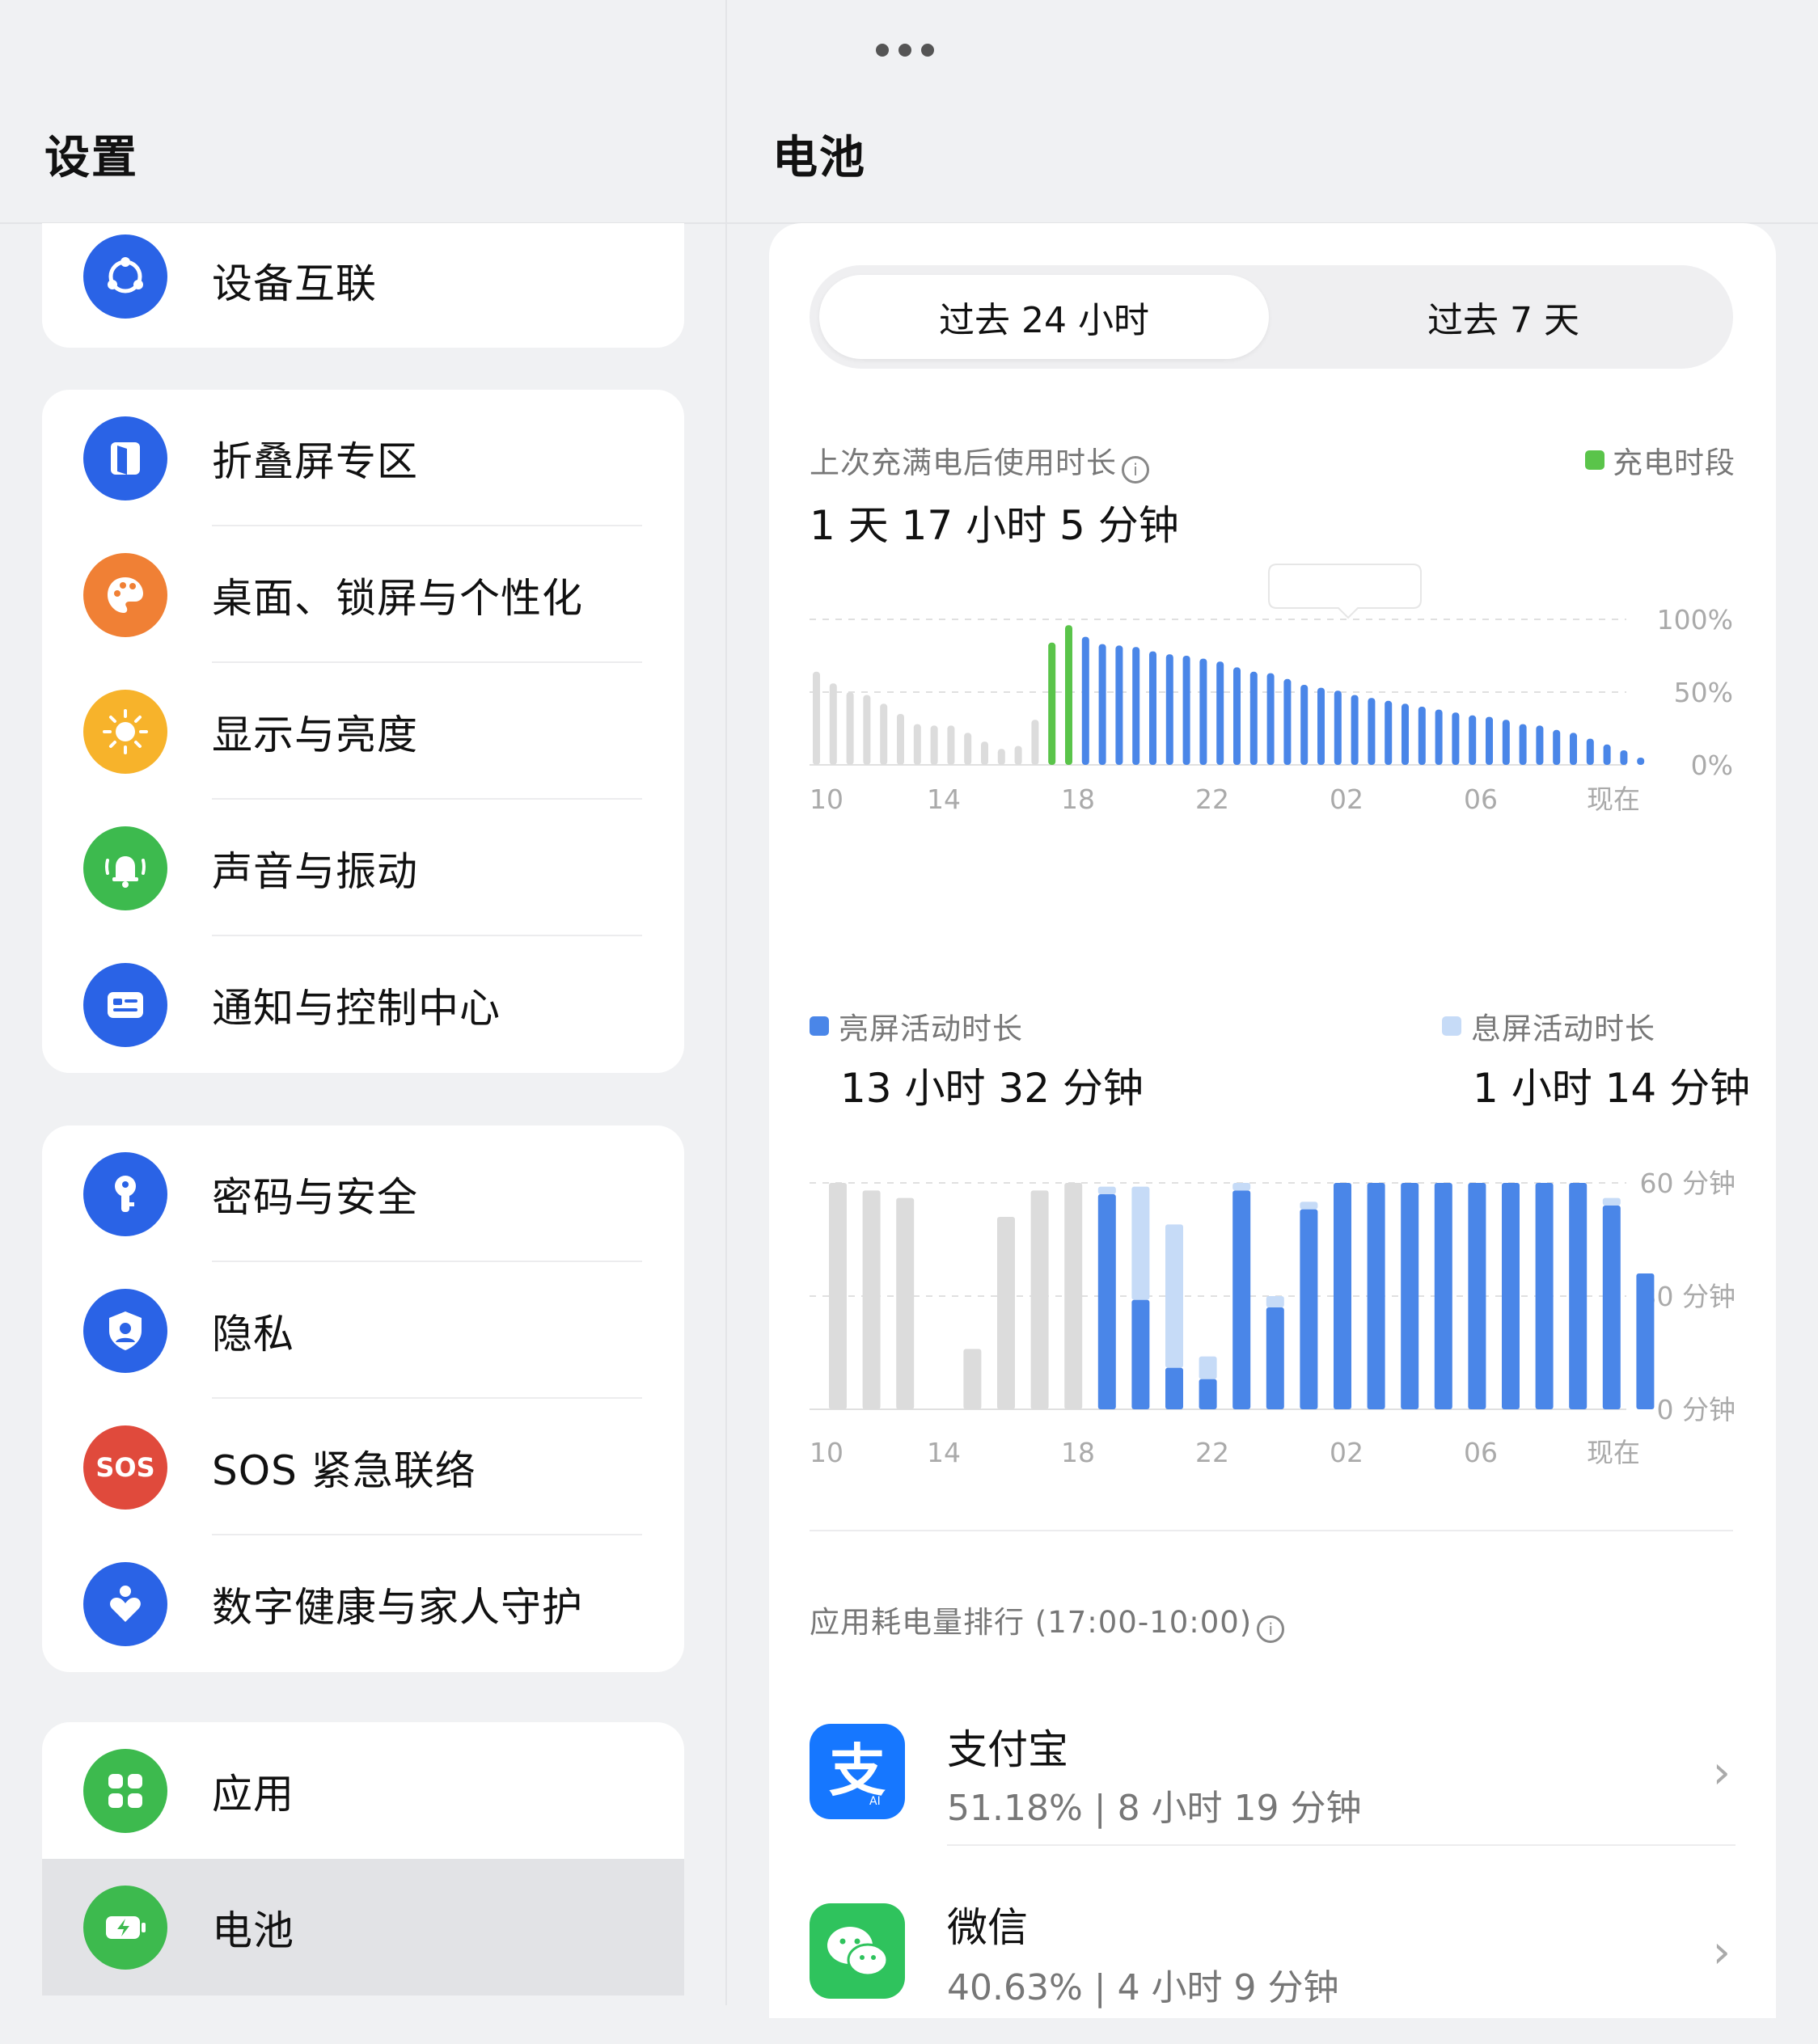  What do you see at coordinates (1031, 1622) in the screenshot?
I see `ranking-title: 应用耗电量排行 (17:00-10:00)` at bounding box center [1031, 1622].